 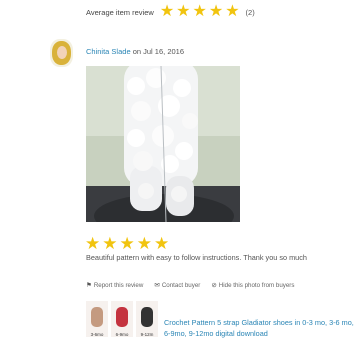 I want to click on report-review-label: Report this review, so click(x=118, y=285).